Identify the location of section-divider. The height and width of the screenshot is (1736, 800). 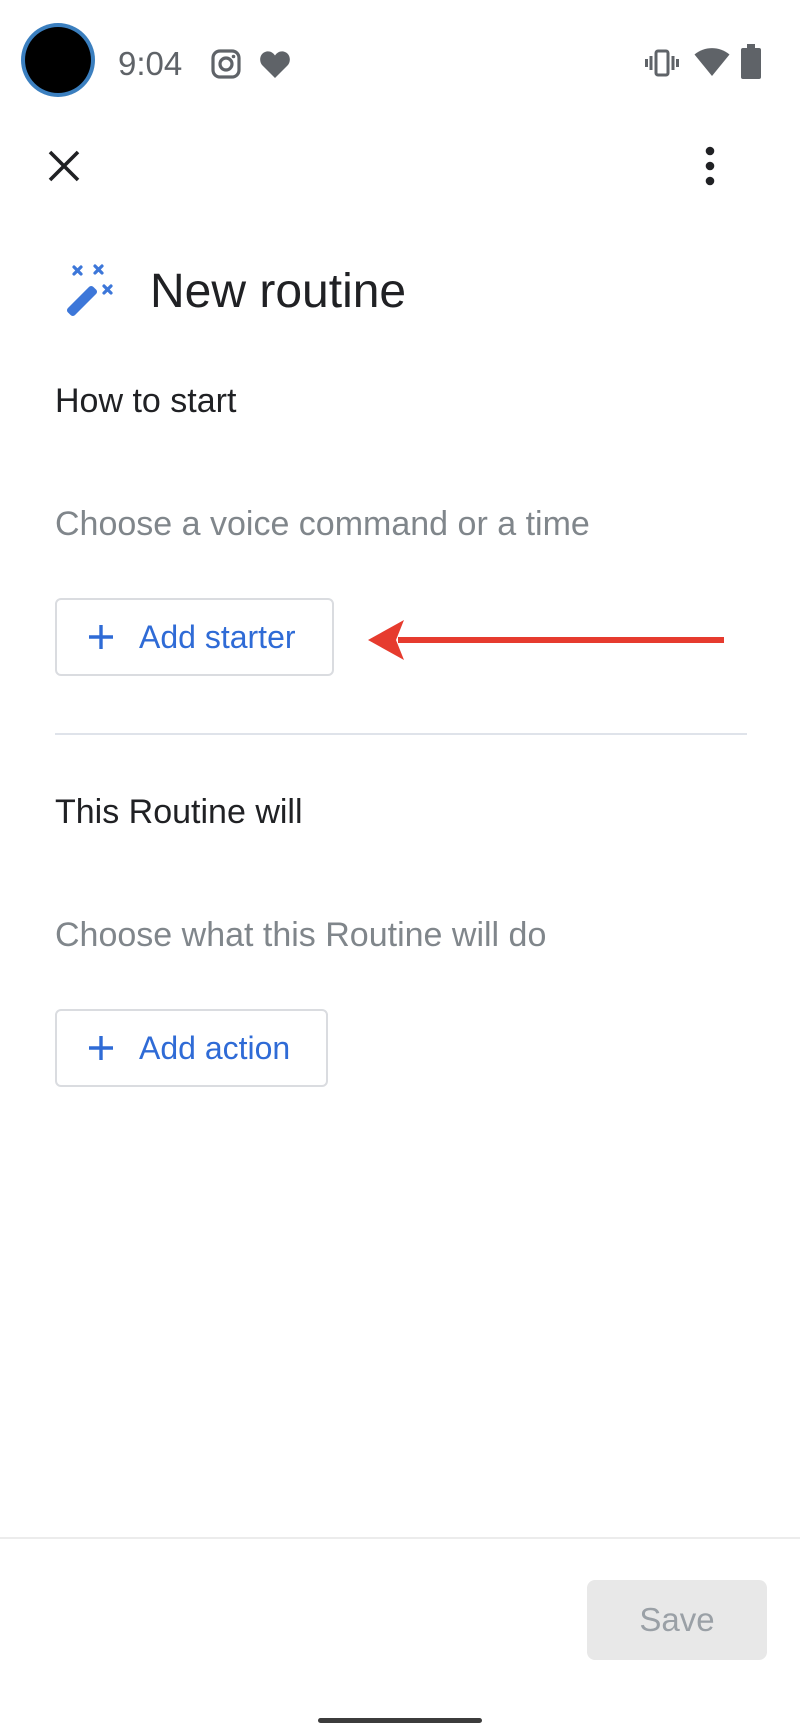
(401, 734).